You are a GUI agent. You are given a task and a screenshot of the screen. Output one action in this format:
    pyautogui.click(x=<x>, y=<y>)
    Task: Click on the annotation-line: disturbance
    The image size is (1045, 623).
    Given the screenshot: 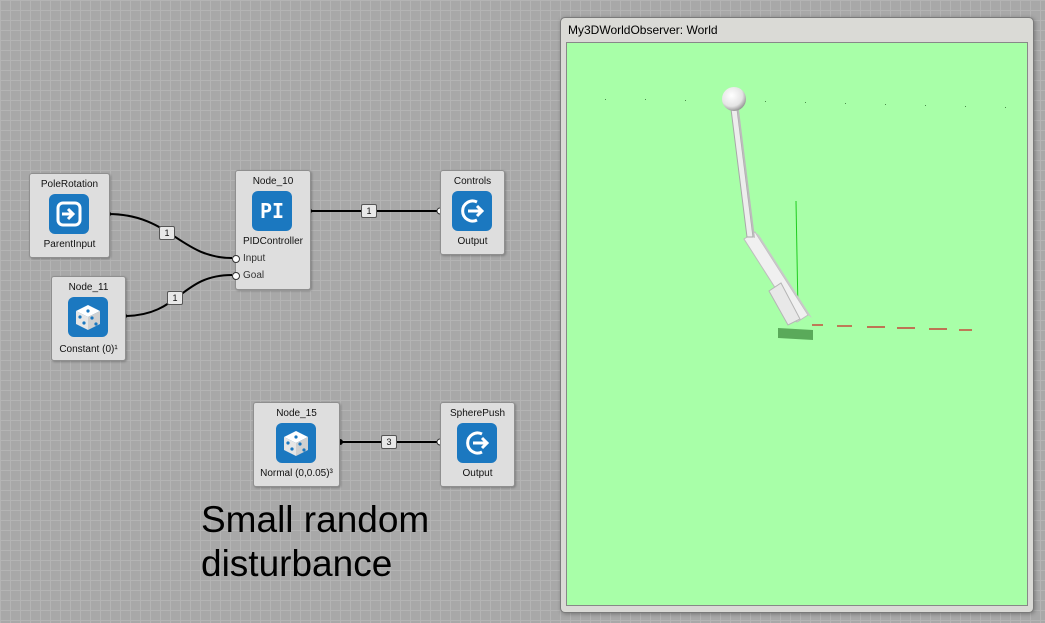 What is the action you would take?
    pyautogui.click(x=297, y=563)
    